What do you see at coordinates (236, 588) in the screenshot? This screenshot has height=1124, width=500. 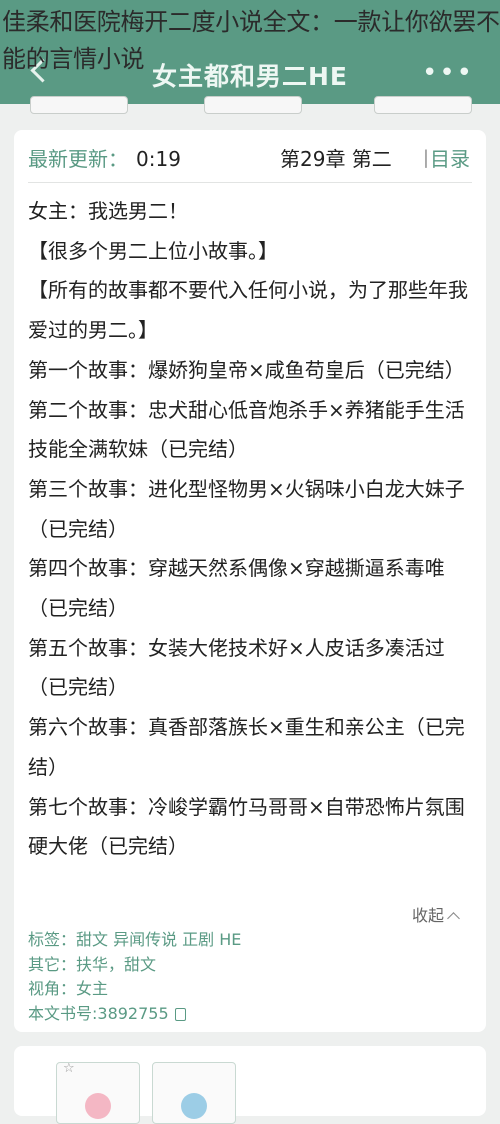 I see `intro-line: 第四个故事：穿越天然系偶像×穿越撕逼系毒唯（已完结）` at bounding box center [236, 588].